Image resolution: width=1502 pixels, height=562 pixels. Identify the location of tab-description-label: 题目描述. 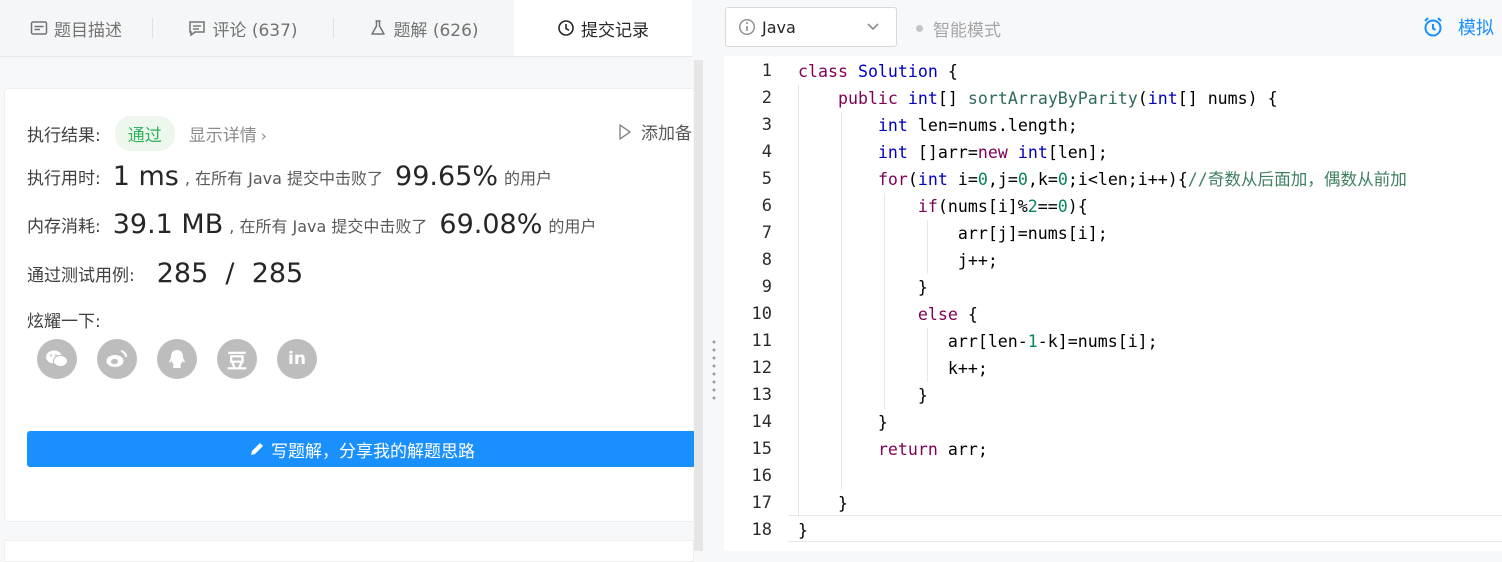
(88, 30).